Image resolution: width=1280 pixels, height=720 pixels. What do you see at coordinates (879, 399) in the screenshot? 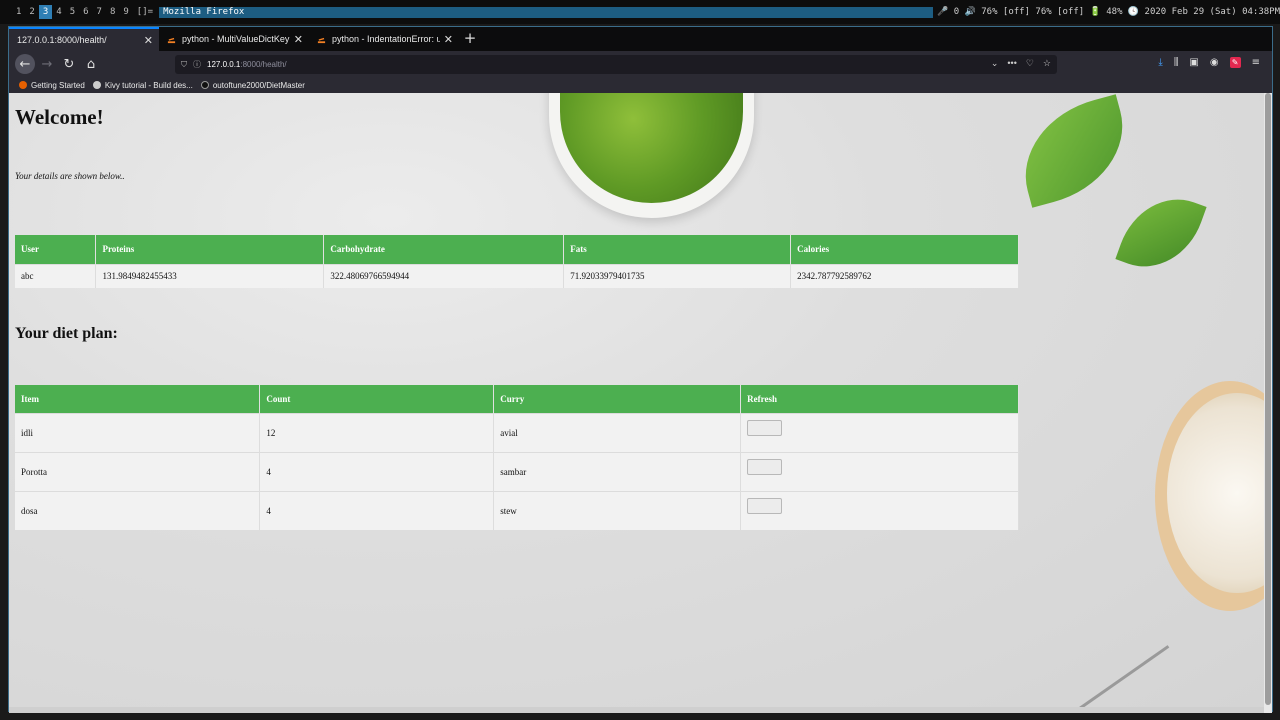
I see `column-header: Refresh` at bounding box center [879, 399].